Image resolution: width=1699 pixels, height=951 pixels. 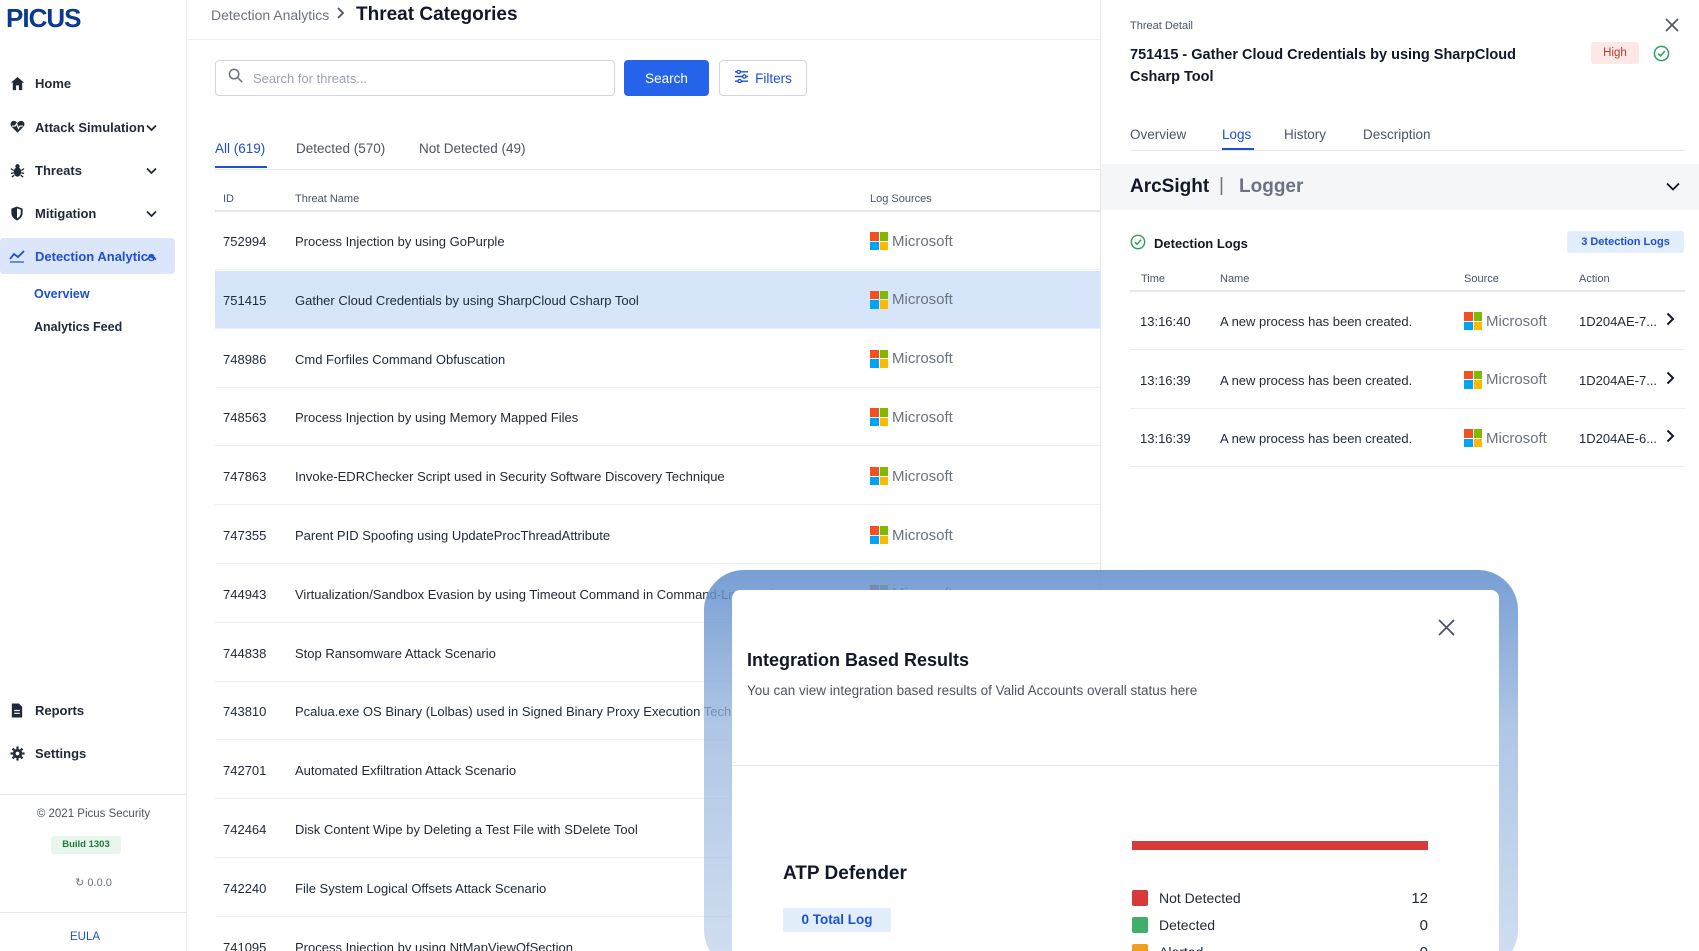 What do you see at coordinates (245, 771) in the screenshot?
I see `threat-id: 742701` at bounding box center [245, 771].